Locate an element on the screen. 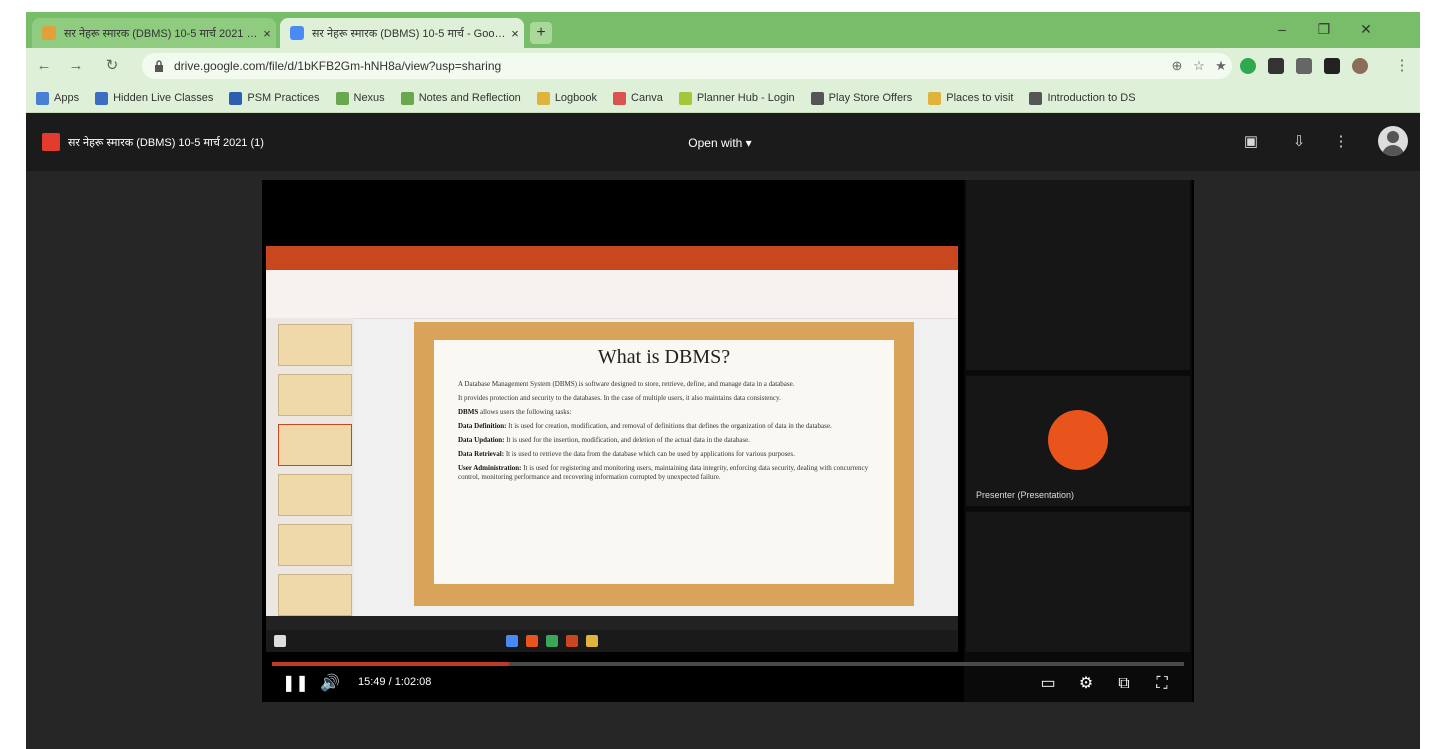  bookmark-item: Play Store Offers is located at coordinates (861, 98).